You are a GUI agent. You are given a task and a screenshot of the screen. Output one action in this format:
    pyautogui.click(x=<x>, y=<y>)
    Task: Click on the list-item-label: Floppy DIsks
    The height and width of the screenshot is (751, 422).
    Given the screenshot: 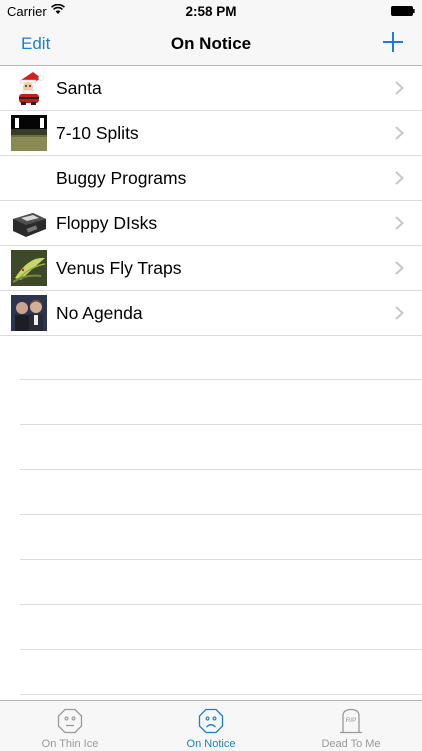 What is the action you would take?
    pyautogui.click(x=107, y=223)
    